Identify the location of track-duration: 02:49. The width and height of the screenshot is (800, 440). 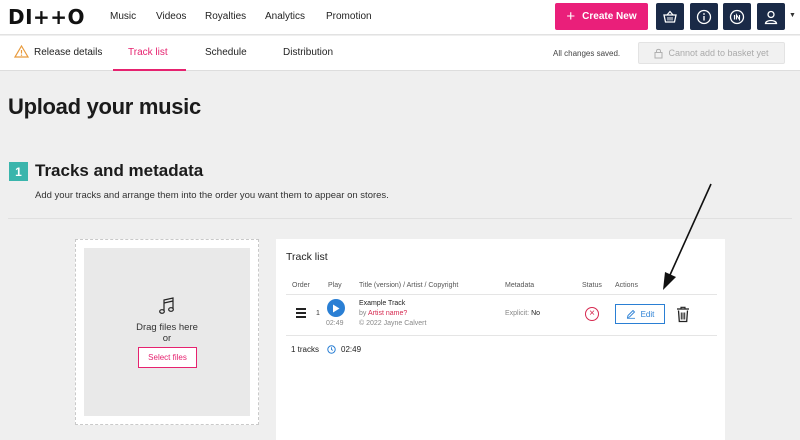
(335, 323).